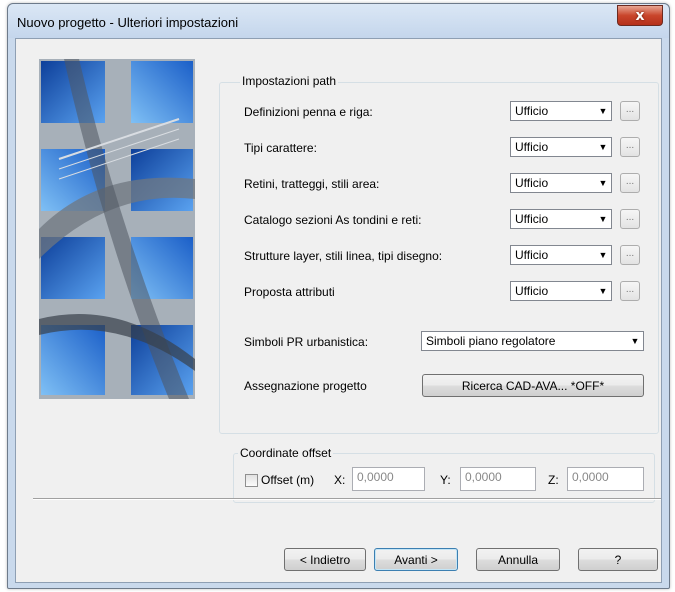 This screenshot has width=675, height=592. I want to click on y-offset-field: 0,0000, so click(498, 479).